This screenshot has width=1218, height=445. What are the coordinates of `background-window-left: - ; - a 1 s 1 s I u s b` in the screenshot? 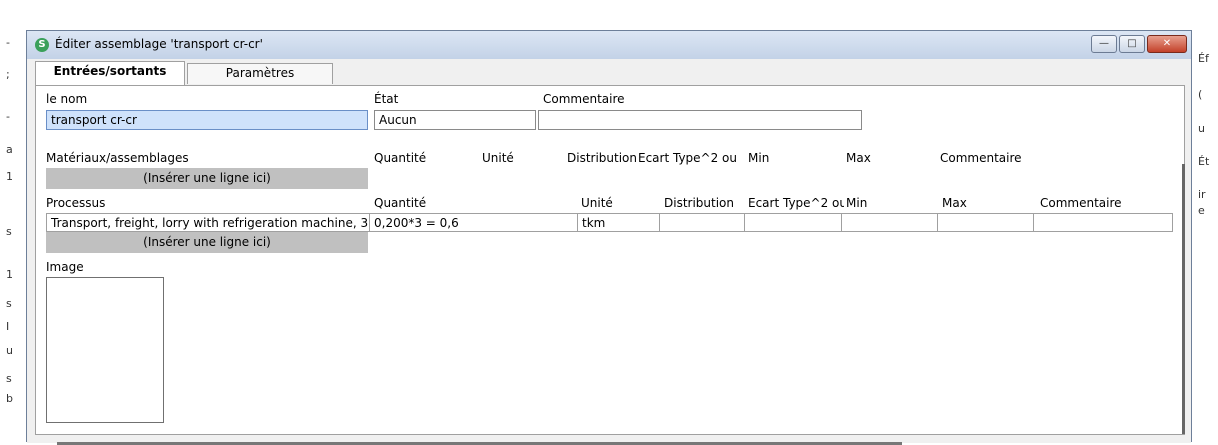 It's located at (13, 221).